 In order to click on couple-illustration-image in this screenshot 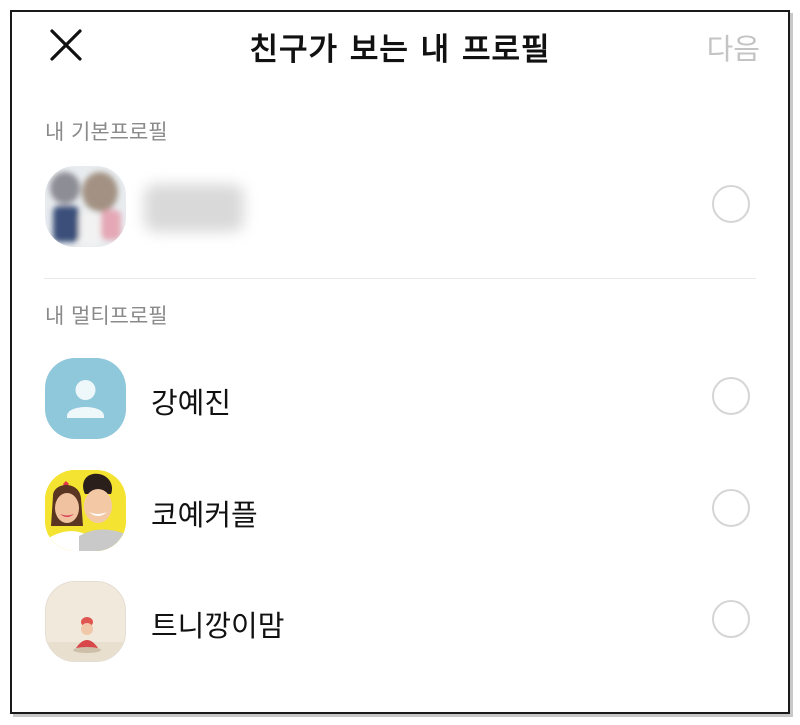, I will do `click(85, 510)`.